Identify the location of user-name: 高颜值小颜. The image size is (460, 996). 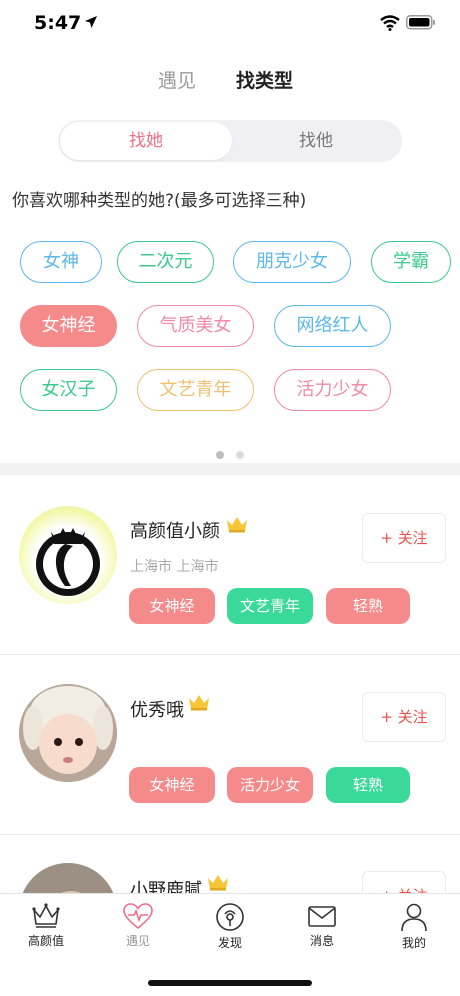
(175, 530).